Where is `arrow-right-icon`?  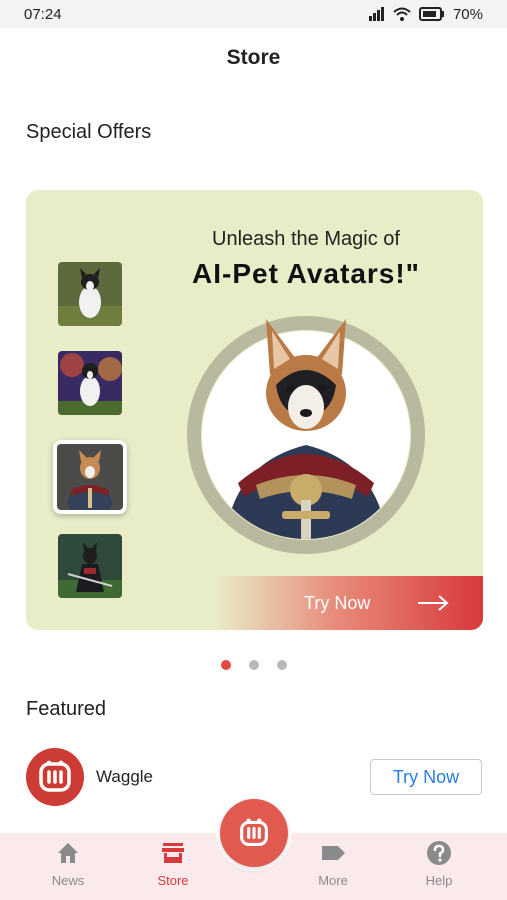 arrow-right-icon is located at coordinates (433, 603).